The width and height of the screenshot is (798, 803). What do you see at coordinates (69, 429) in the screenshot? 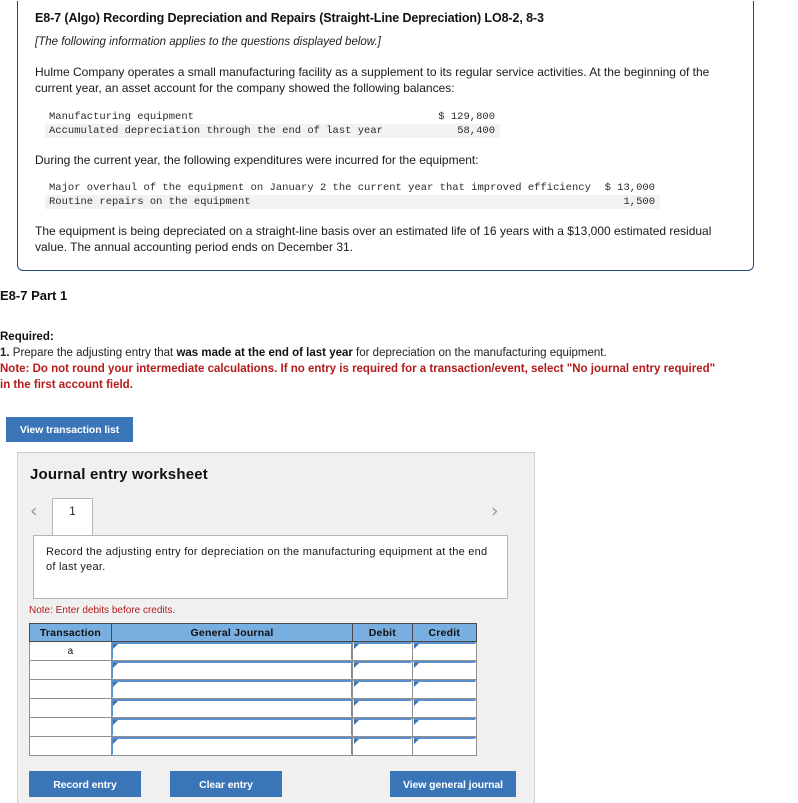
I see `view-transaction-list-button: View transaction list` at bounding box center [69, 429].